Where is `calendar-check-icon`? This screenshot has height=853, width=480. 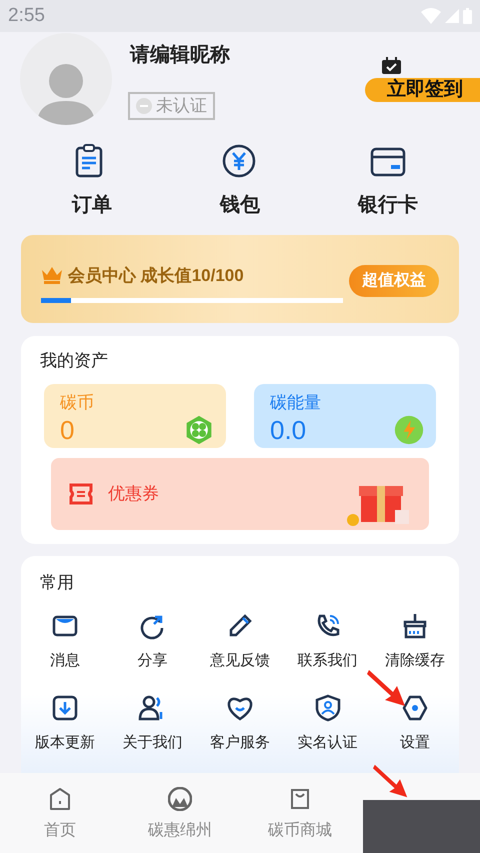
calendar-check-icon is located at coordinates (391, 65).